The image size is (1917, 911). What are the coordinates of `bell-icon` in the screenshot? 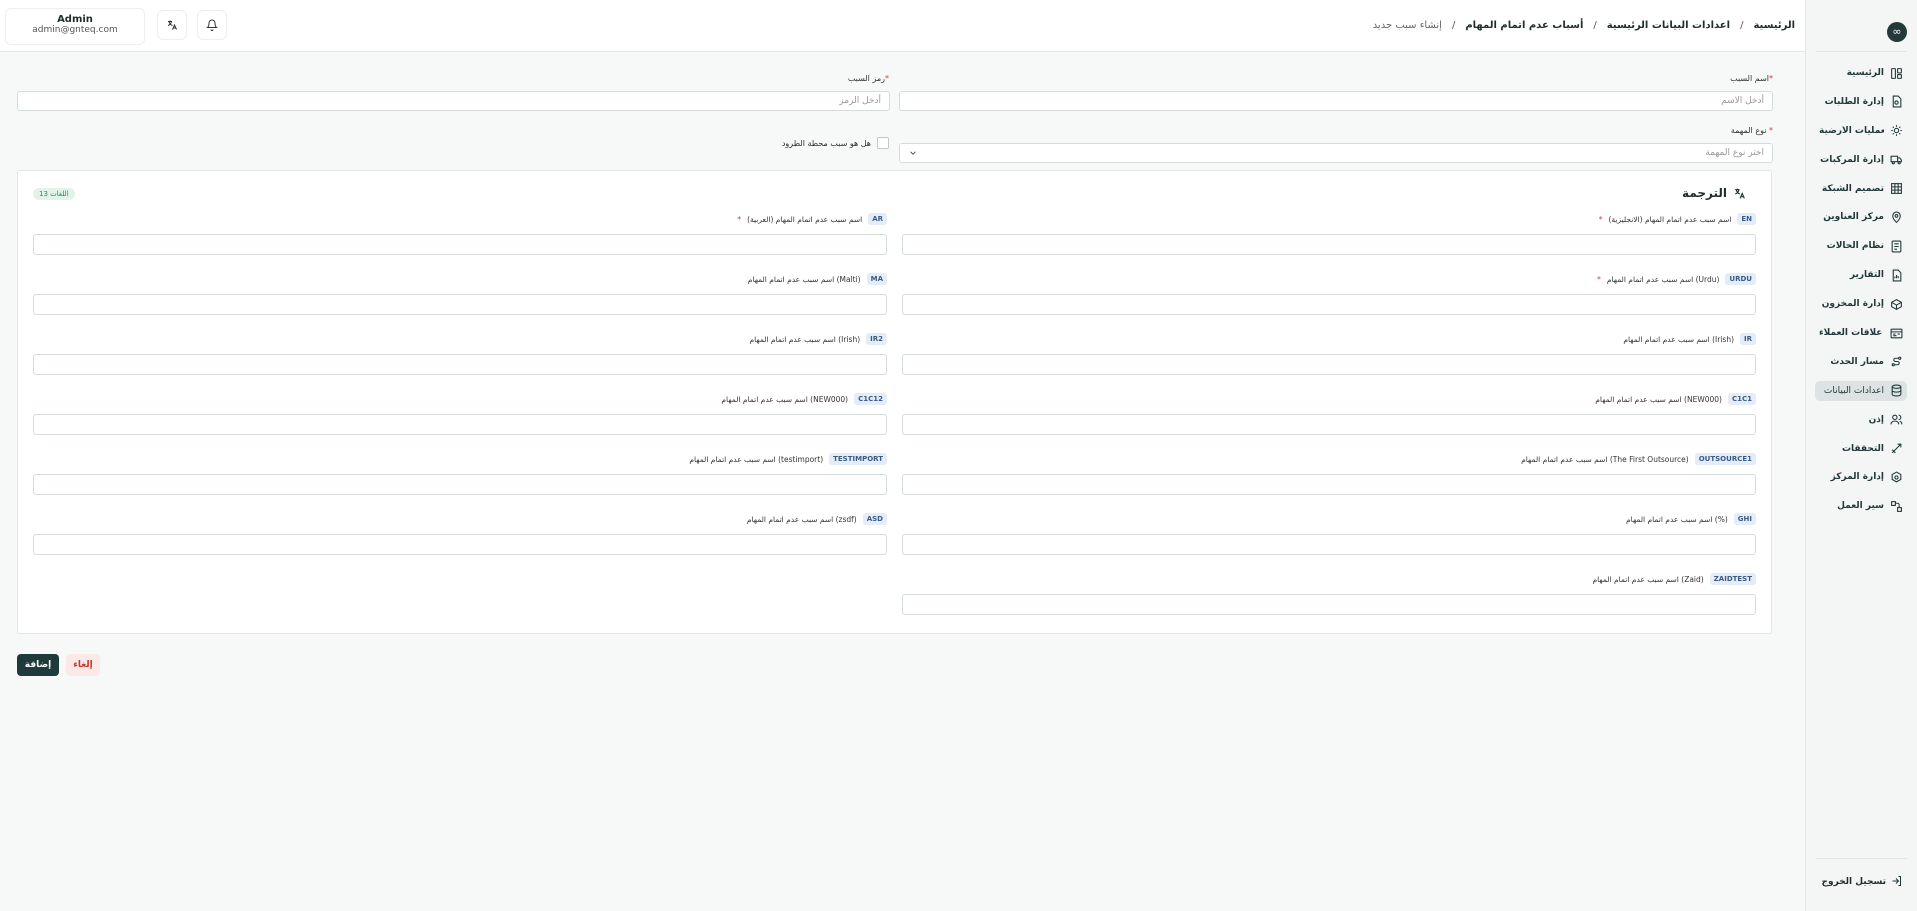 It's located at (212, 25).